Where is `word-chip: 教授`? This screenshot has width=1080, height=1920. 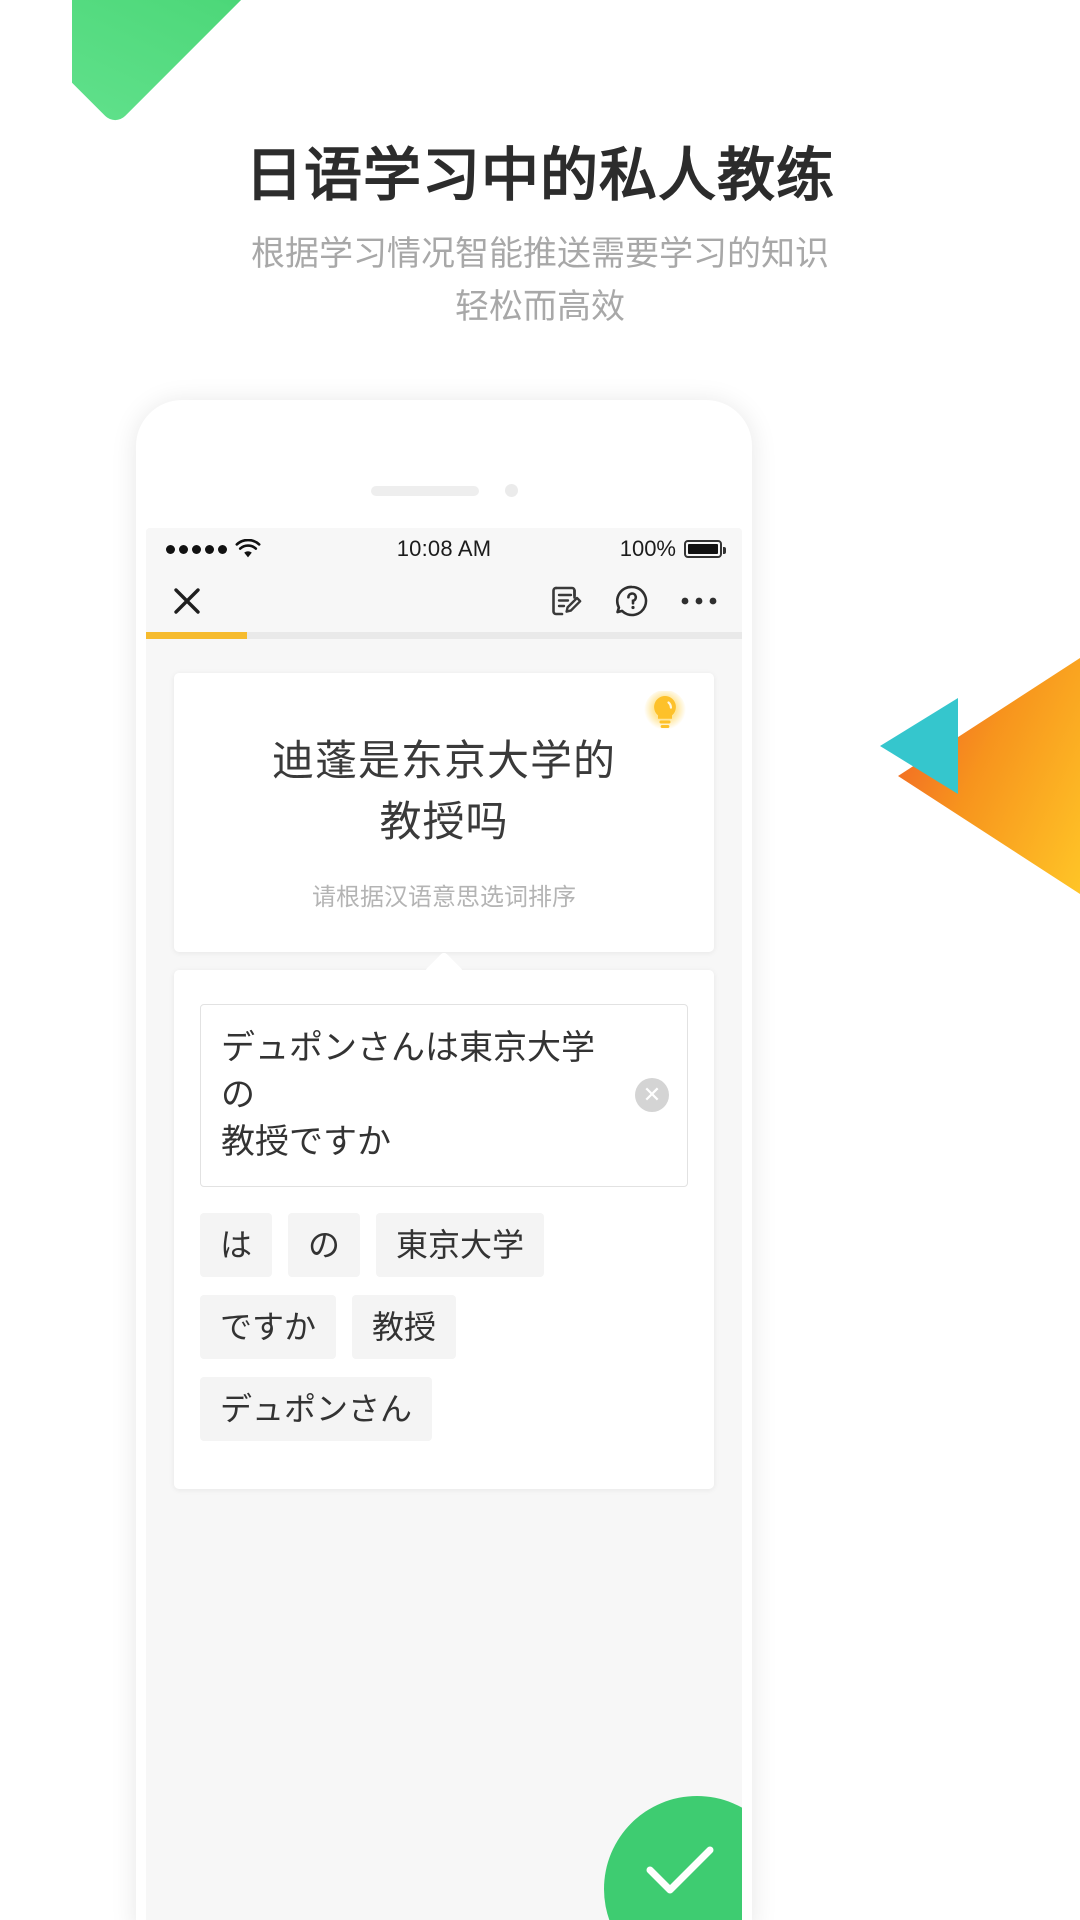 word-chip: 教授 is located at coordinates (404, 1326).